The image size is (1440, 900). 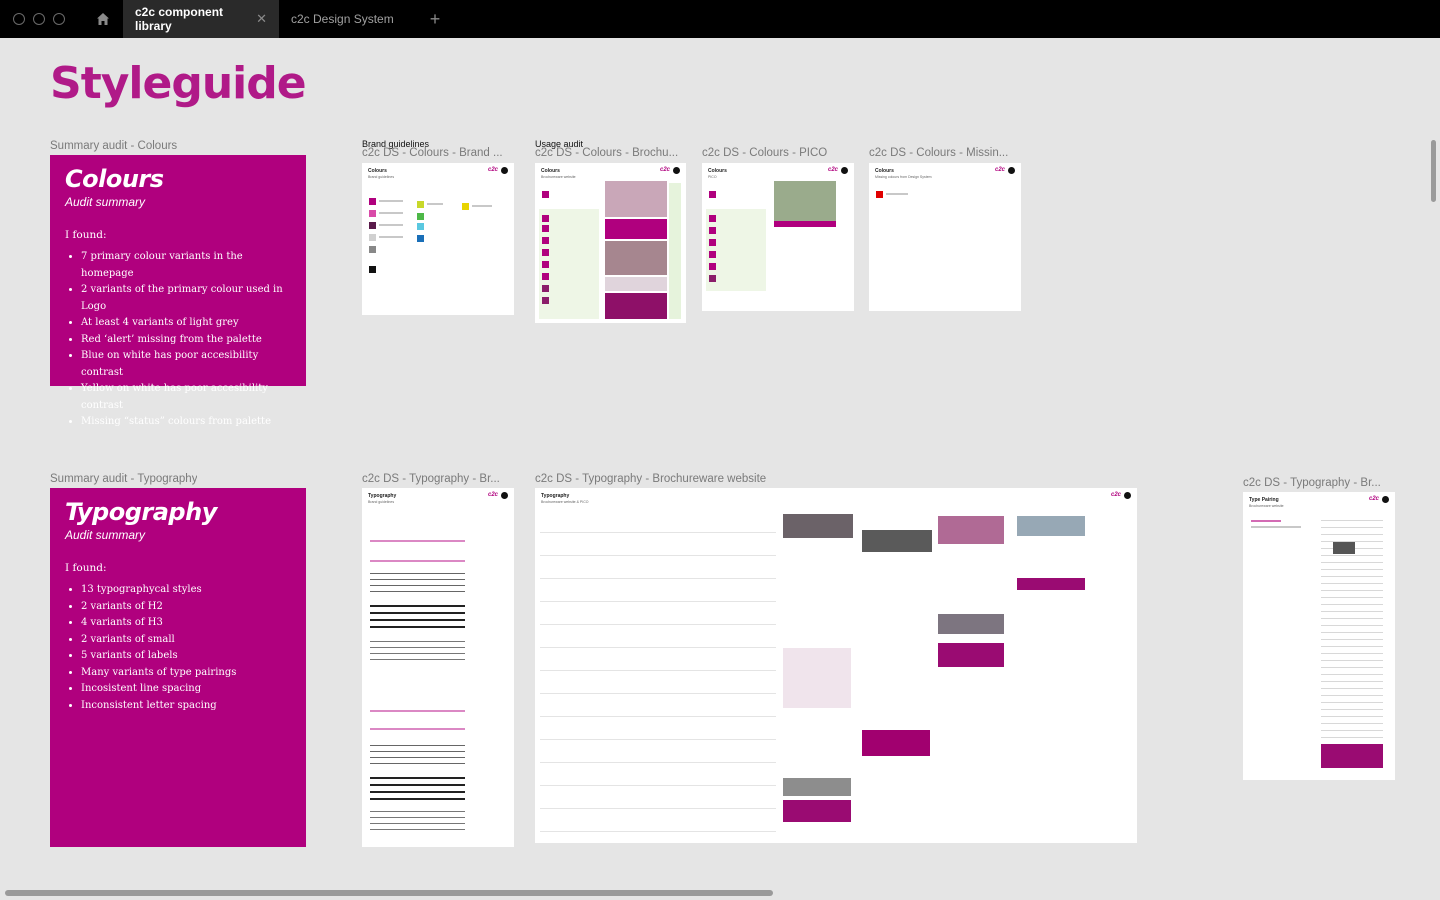 I want to click on colours-brochureware-frame: Colours Brochureware website c2c, so click(x=610, y=243).